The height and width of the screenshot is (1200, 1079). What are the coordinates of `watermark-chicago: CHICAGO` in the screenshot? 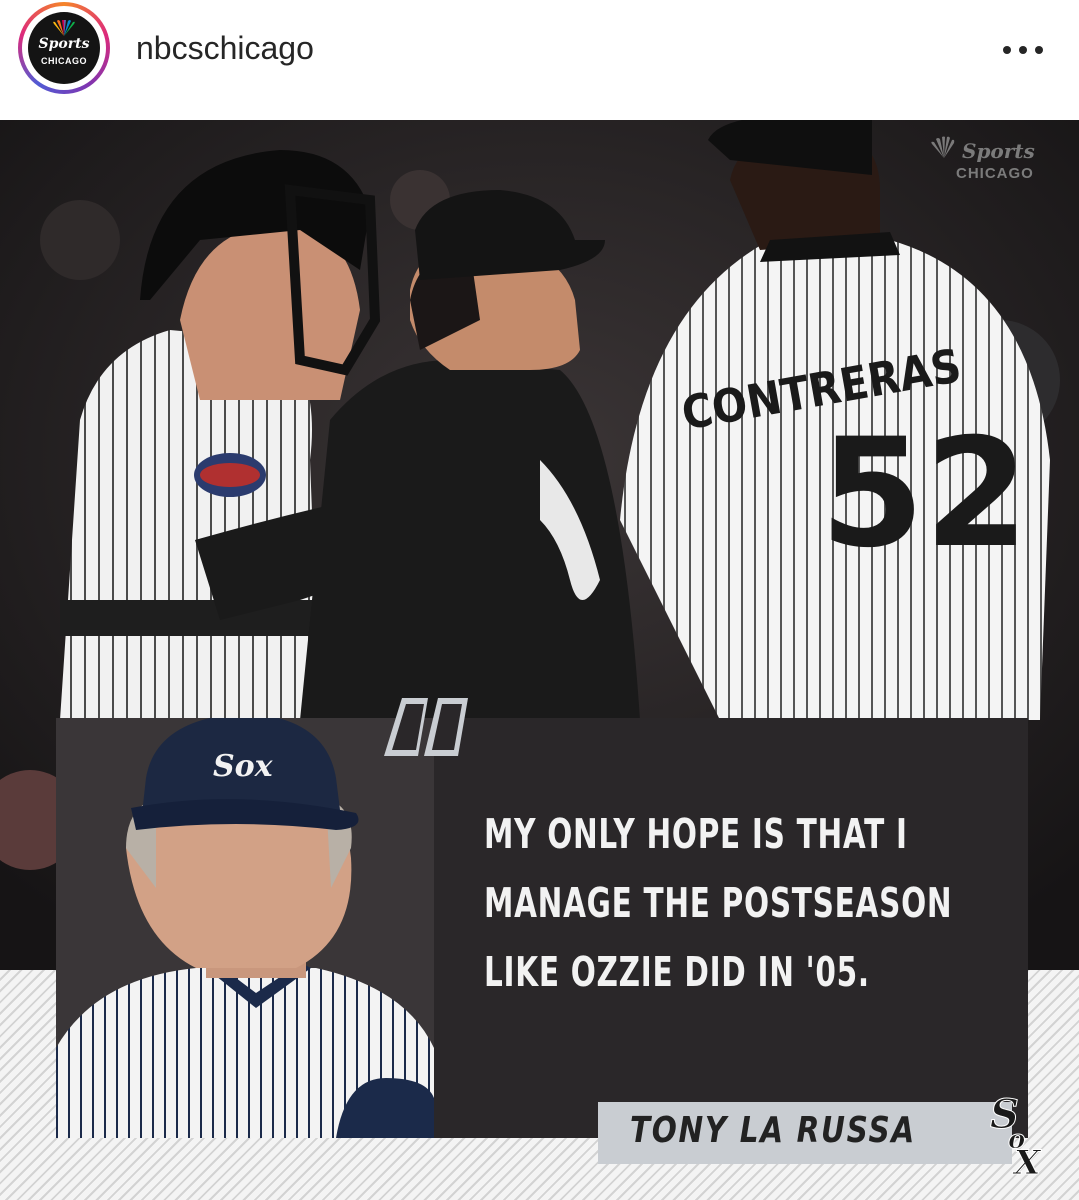 It's located at (995, 173).